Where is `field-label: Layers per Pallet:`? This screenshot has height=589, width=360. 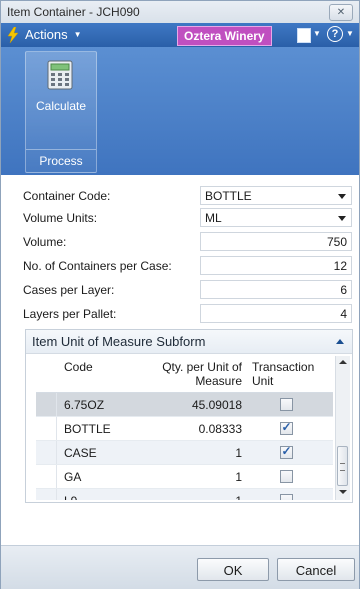
field-label: Layers per Pallet: is located at coordinates (70, 314).